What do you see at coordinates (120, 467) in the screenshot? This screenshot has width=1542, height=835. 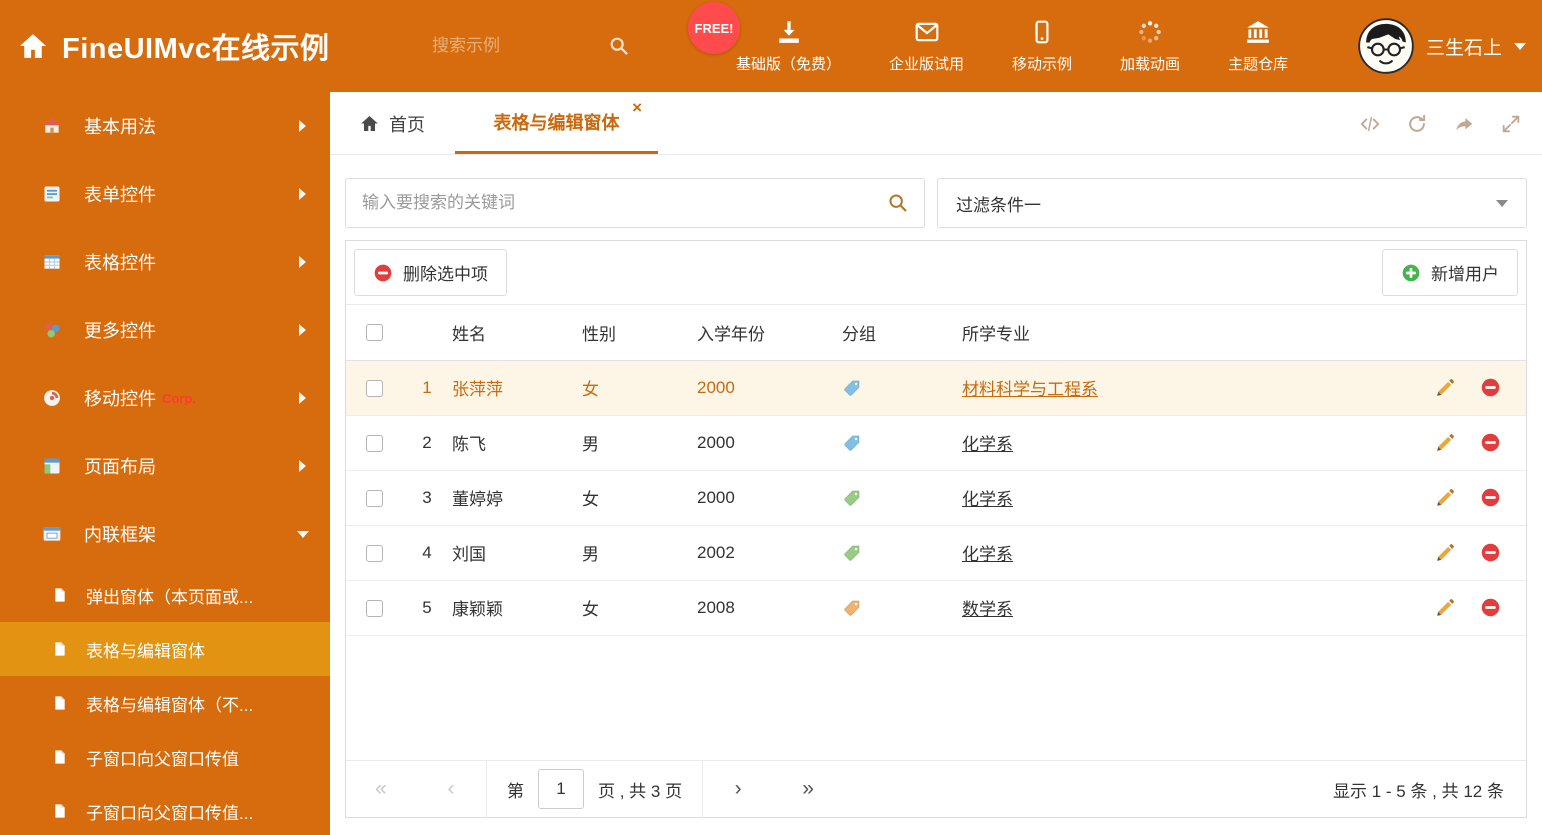 I see `sidebar-item-label: 页面布局` at bounding box center [120, 467].